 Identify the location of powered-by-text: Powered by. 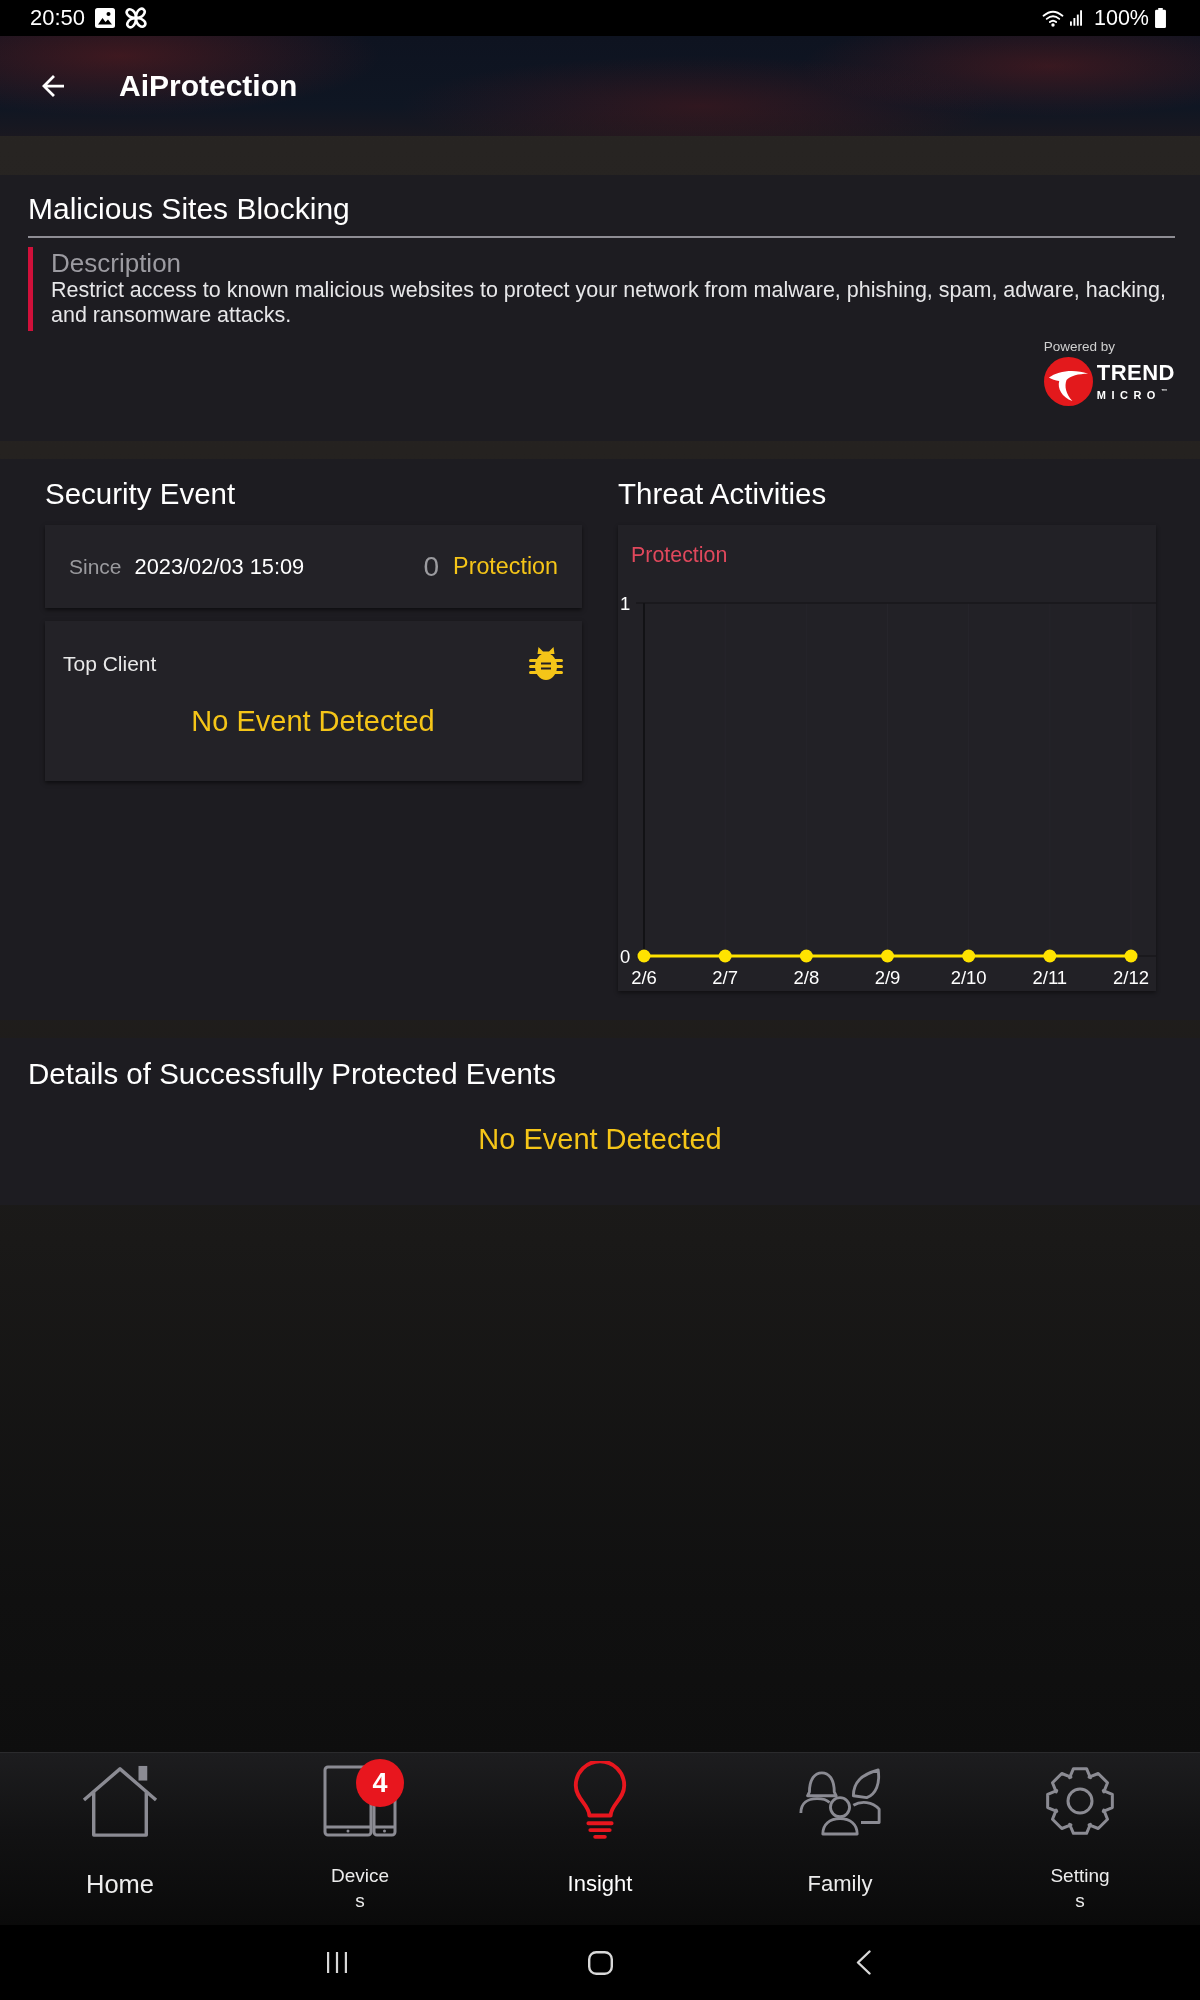
(1079, 346).